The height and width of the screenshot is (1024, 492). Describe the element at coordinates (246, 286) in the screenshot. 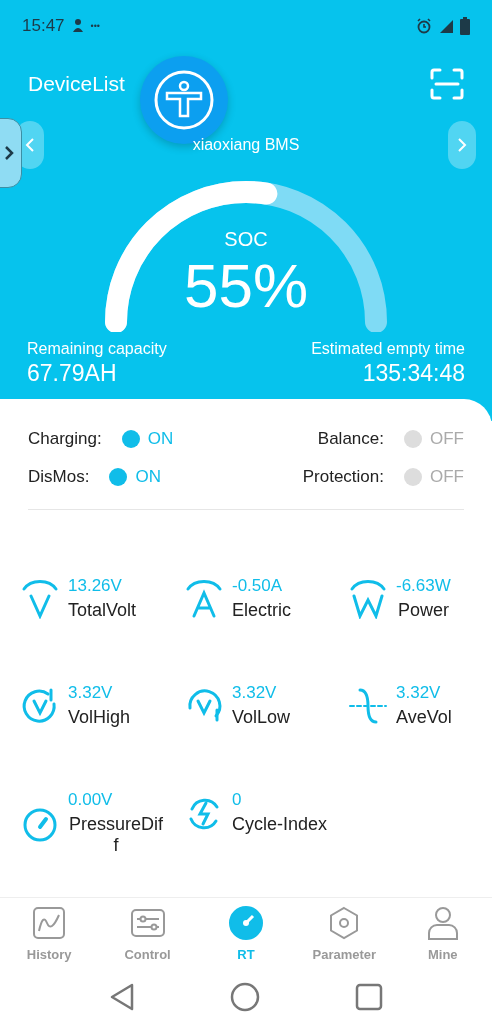

I see `soc-value: 55%` at that location.